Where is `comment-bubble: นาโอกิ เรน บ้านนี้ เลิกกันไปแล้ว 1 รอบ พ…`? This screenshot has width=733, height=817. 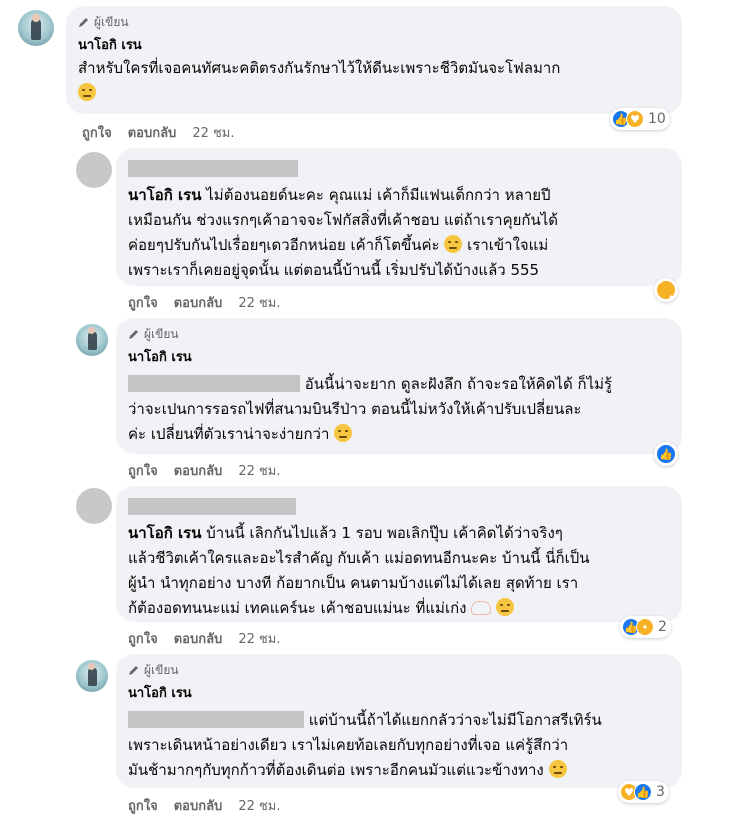
comment-bubble: นาโอกิ เรน บ้านนี้ เลิกกันไปแล้ว 1 รอบ พ… is located at coordinates (399, 554).